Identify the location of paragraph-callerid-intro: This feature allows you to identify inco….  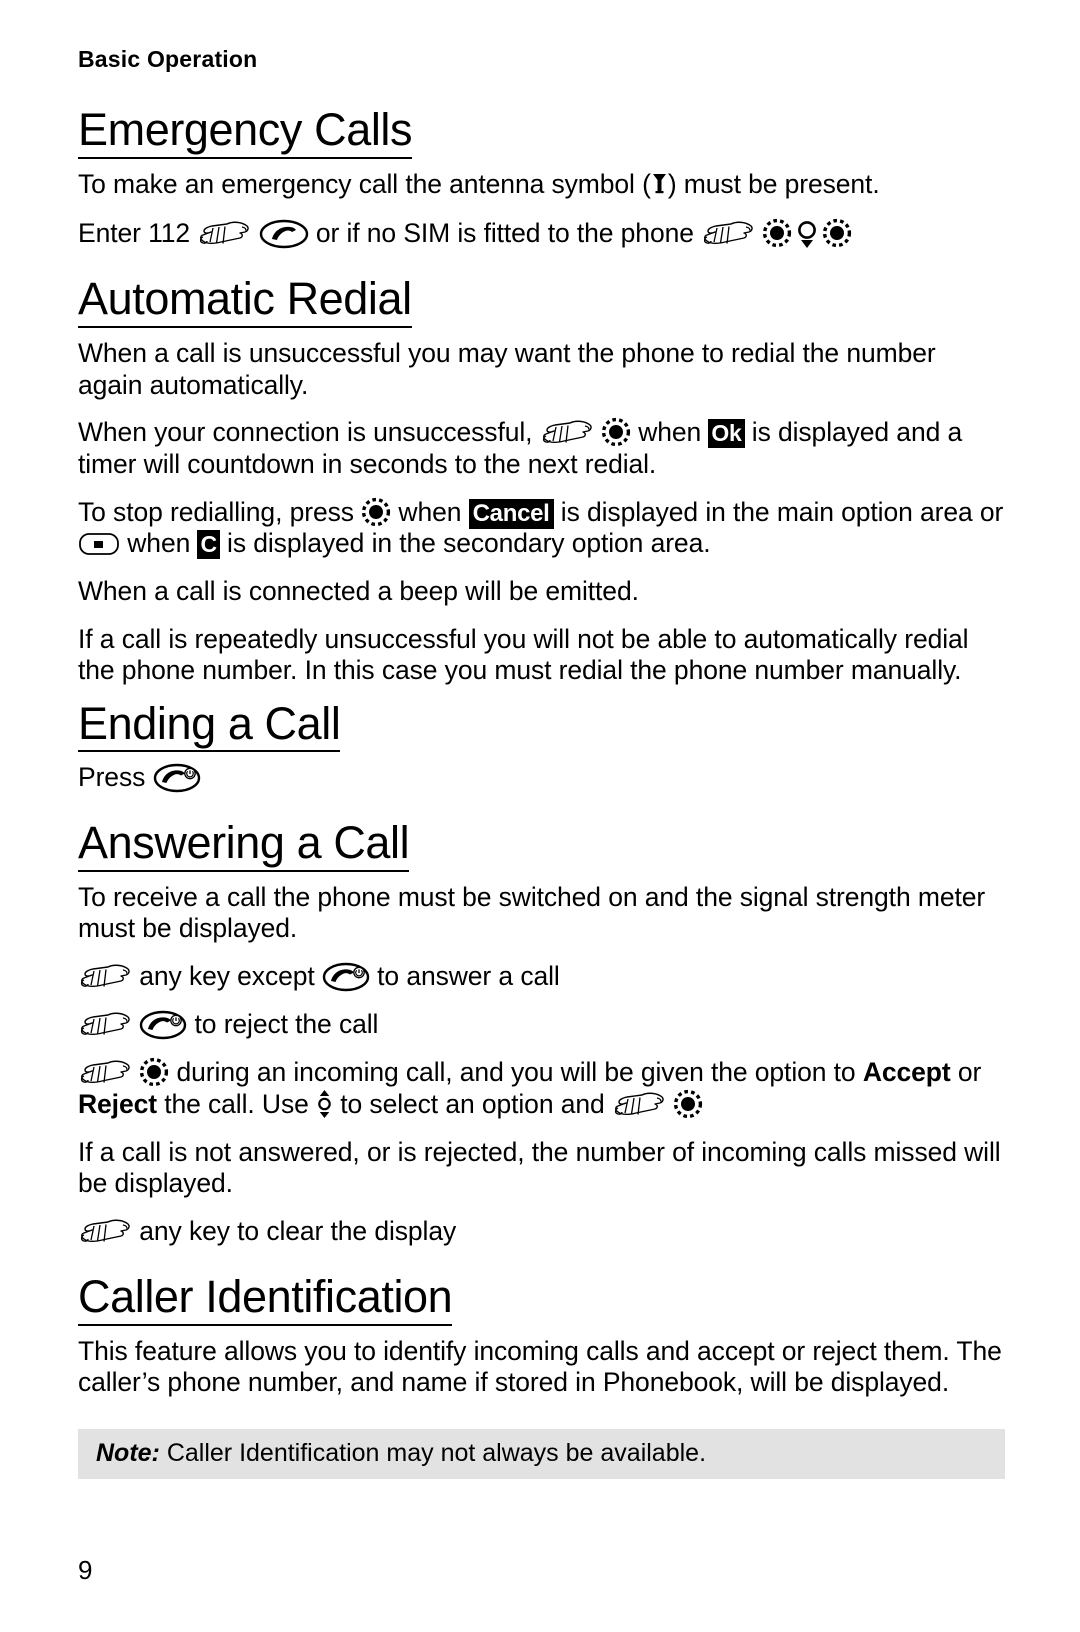
(540, 1366).